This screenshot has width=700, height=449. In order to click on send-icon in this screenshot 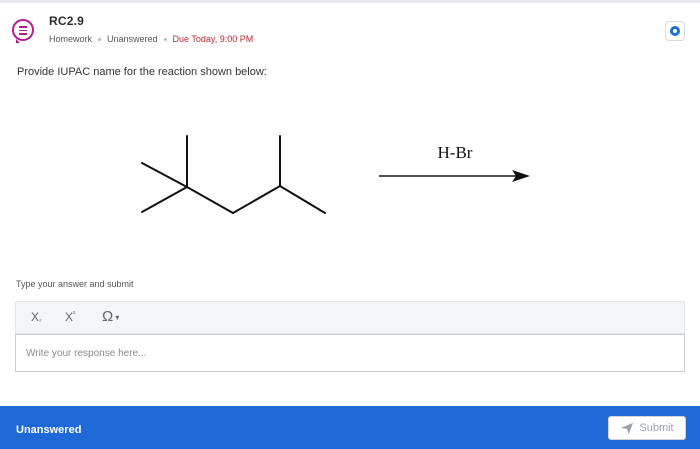, I will do `click(627, 428)`.